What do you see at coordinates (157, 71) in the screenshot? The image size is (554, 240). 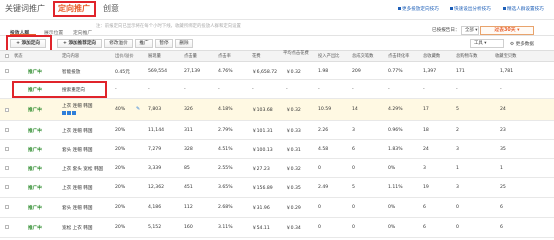 I see `impressions-value: 569,554` at bounding box center [157, 71].